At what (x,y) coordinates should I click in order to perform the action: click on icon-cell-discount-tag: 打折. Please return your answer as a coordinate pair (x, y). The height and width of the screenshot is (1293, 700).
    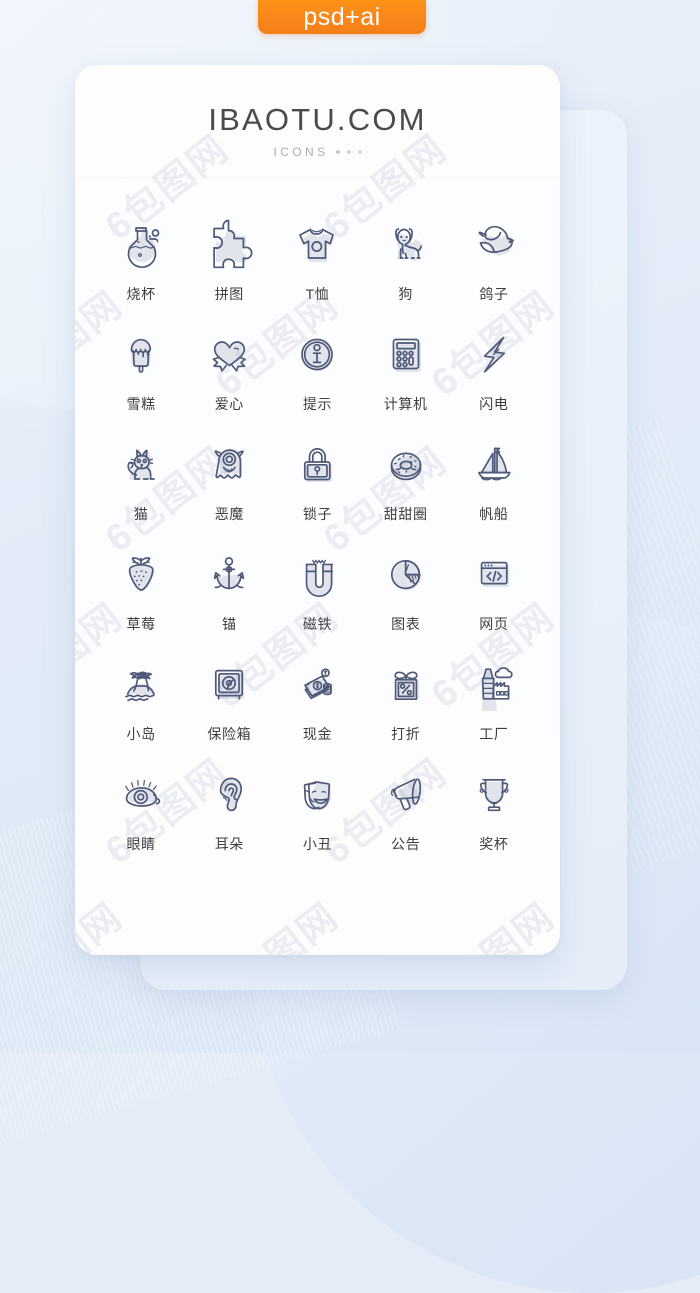
    Looking at the image, I should click on (406, 698).